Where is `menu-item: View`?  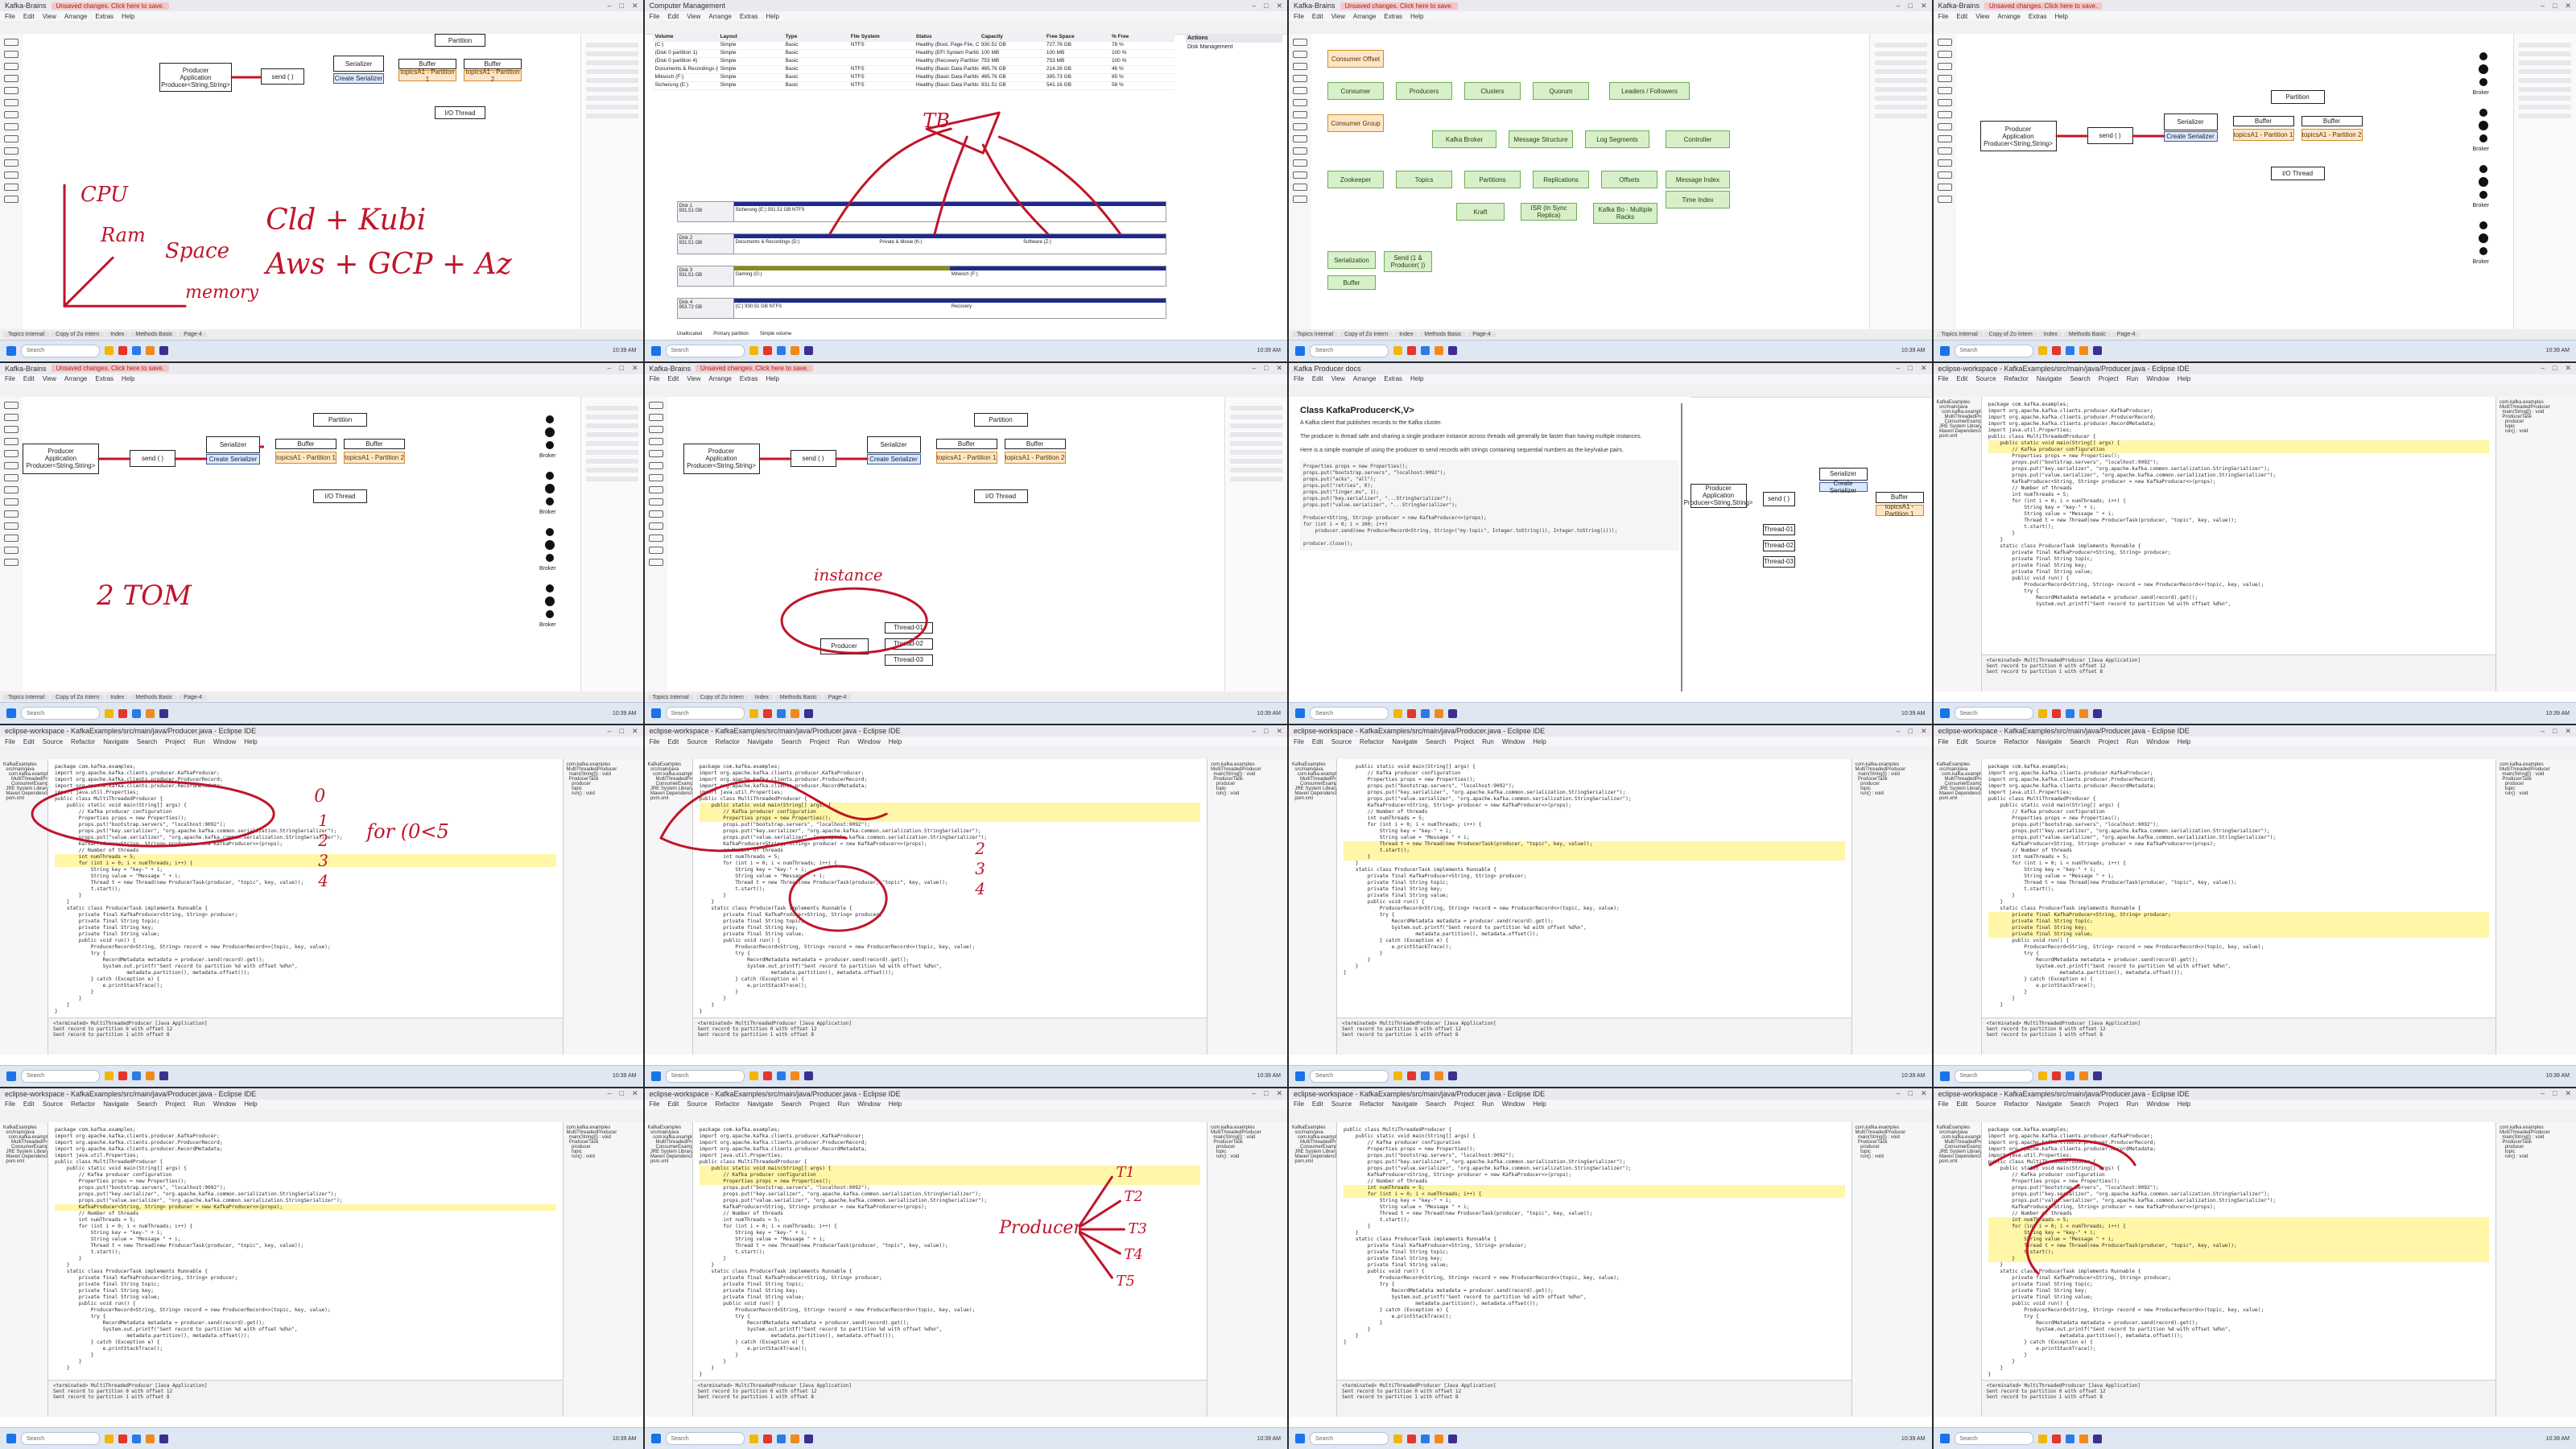 menu-item: View is located at coordinates (693, 378).